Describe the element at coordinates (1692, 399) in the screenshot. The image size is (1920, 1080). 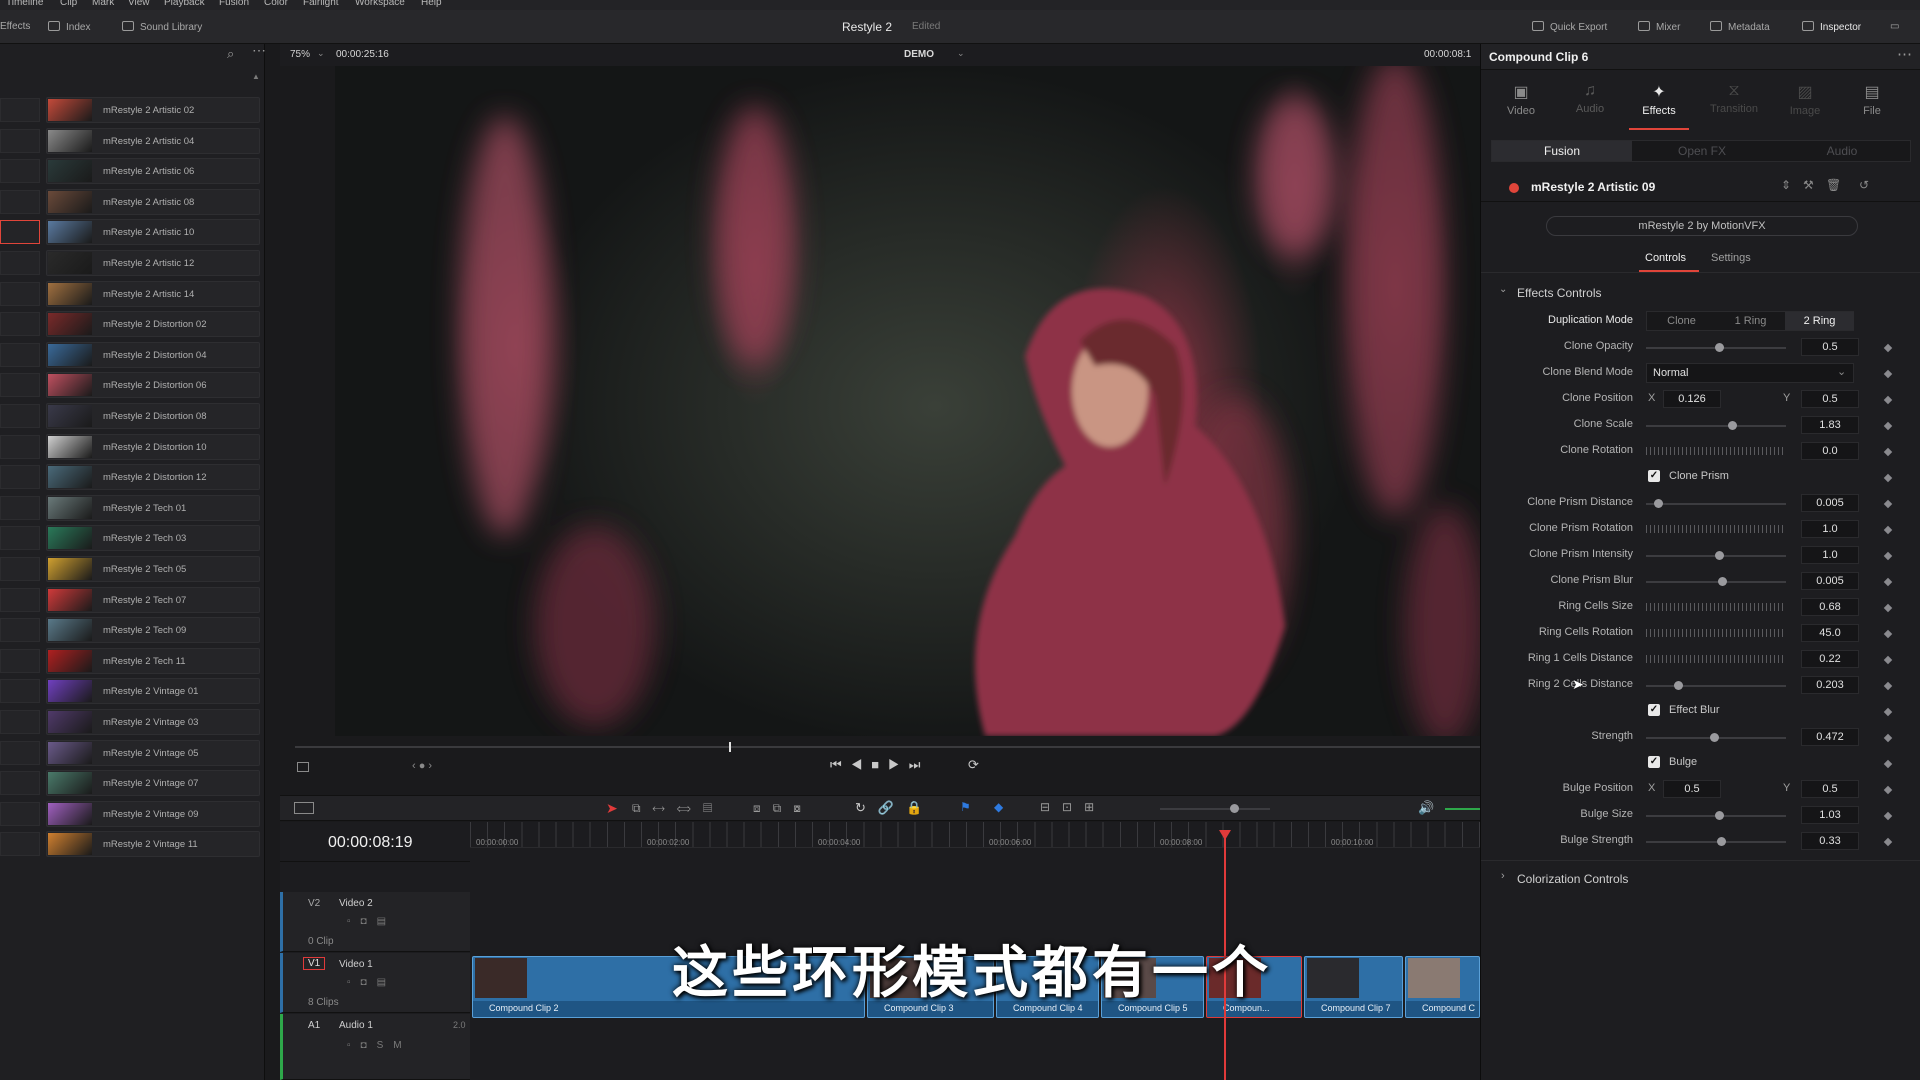
I see `clone-position-x: 0.126` at that location.